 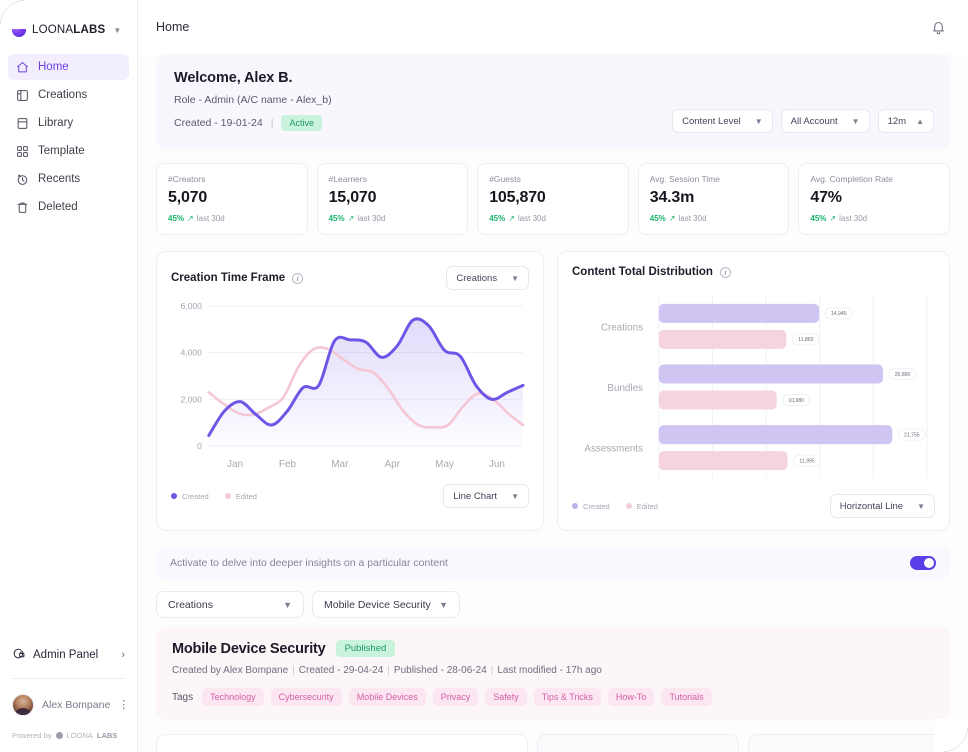 I want to click on loona-logo-icon, so click(x=19, y=30).